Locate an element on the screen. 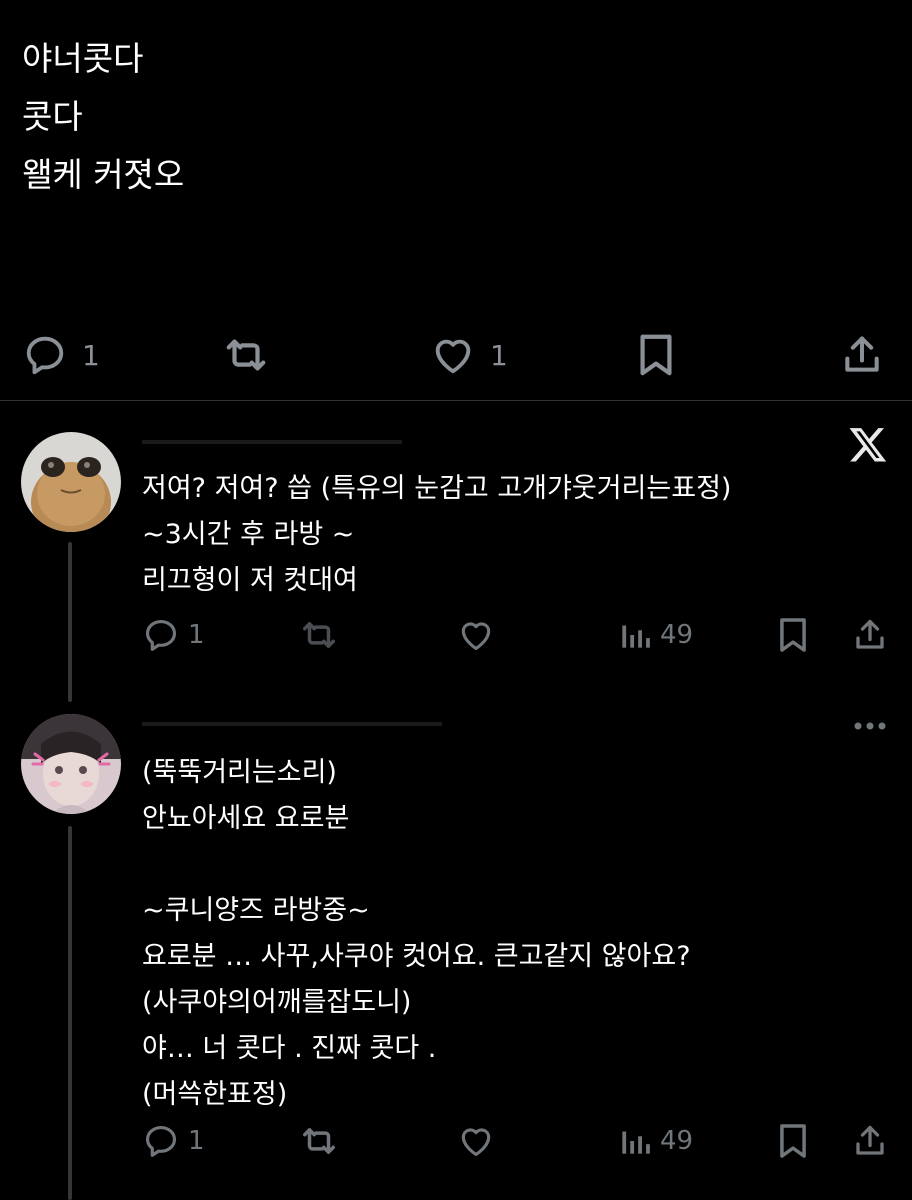  reply-line is located at coordinates (416, 865).